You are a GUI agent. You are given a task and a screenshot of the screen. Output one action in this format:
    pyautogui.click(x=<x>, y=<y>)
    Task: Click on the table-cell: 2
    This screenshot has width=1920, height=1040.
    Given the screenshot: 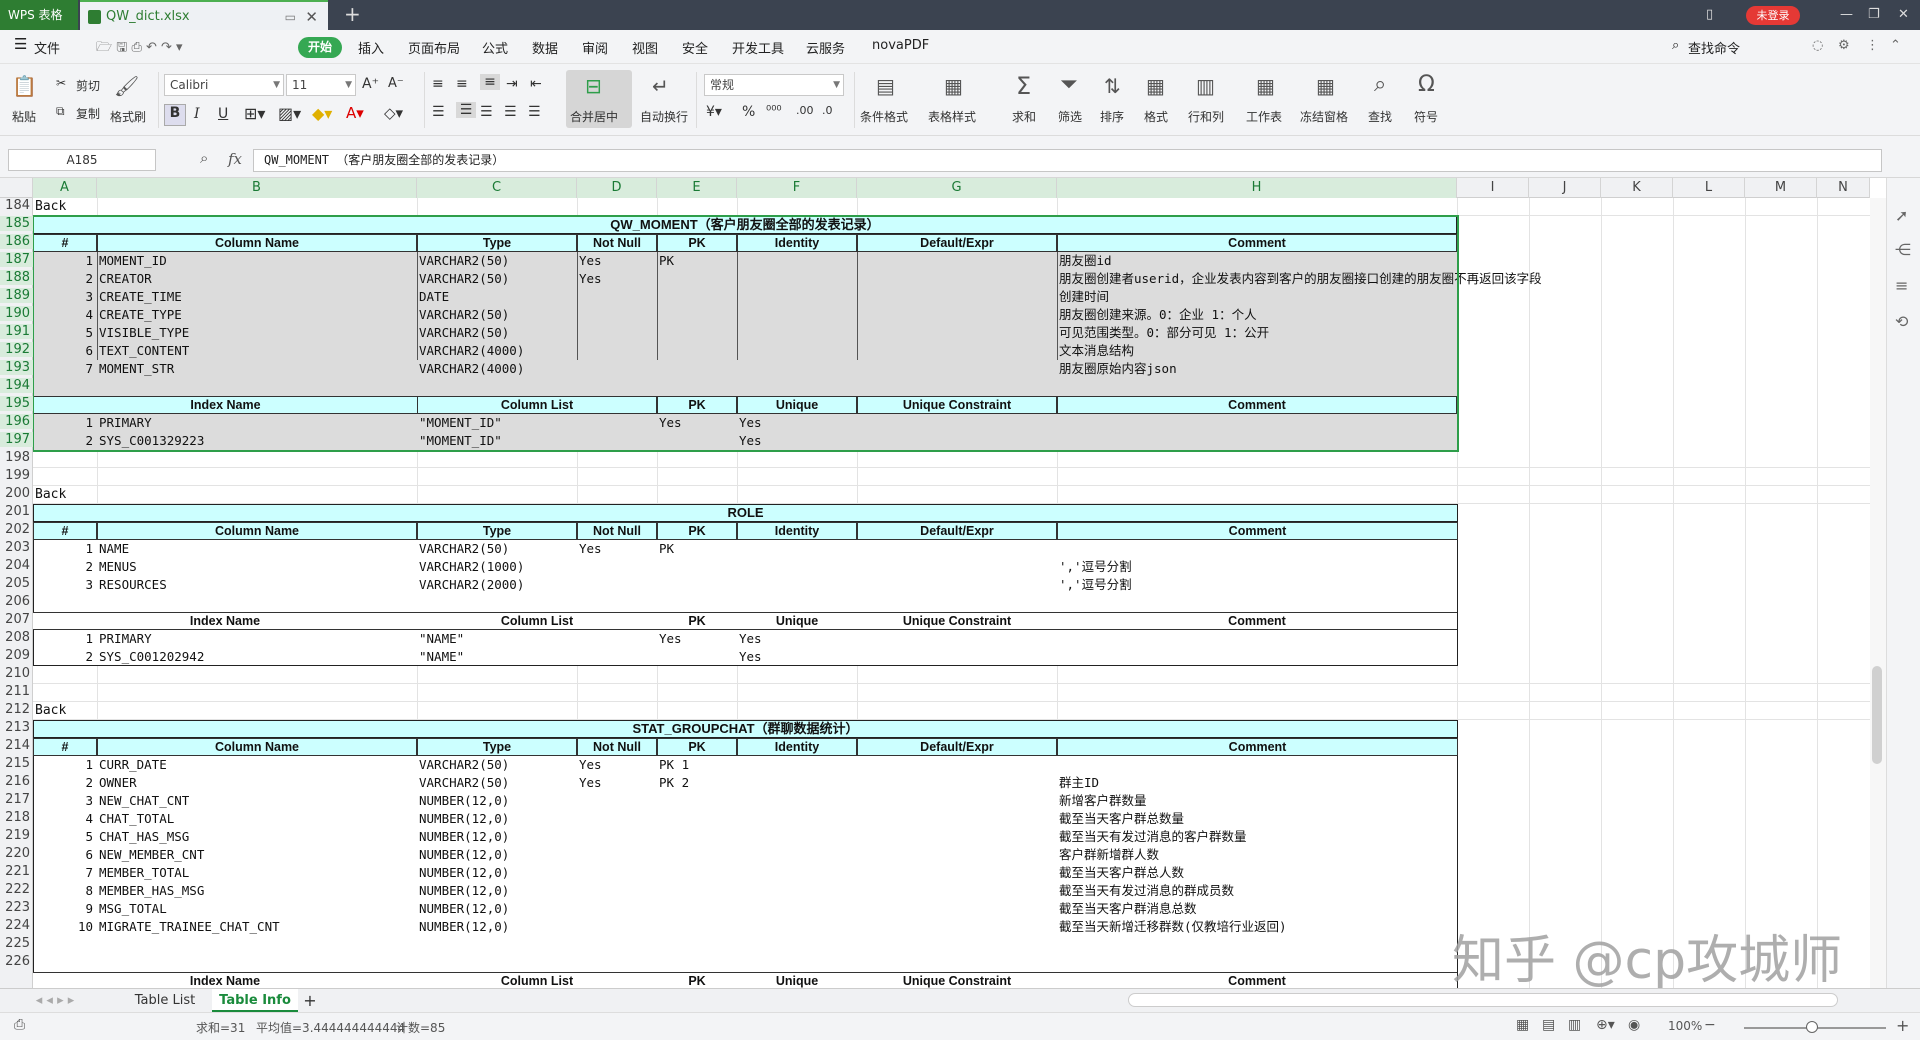 What is the action you would take?
    pyautogui.click(x=63, y=783)
    